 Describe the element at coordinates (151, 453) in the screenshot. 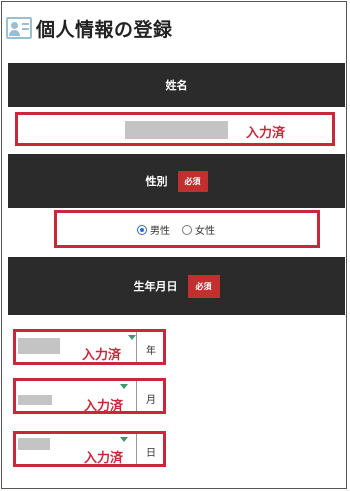

I see `day-unit-label: 日` at that location.